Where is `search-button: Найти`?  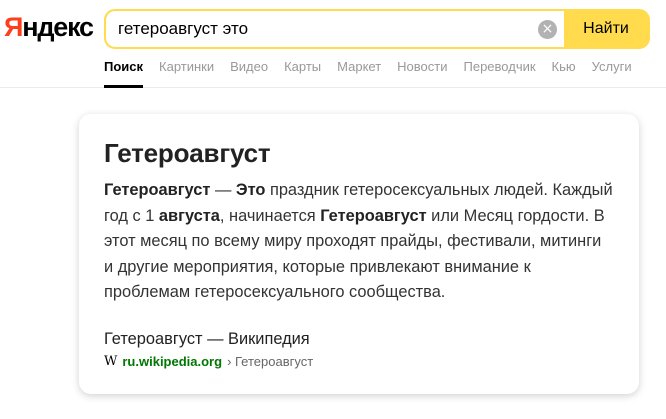 search-button: Найти is located at coordinates (606, 29).